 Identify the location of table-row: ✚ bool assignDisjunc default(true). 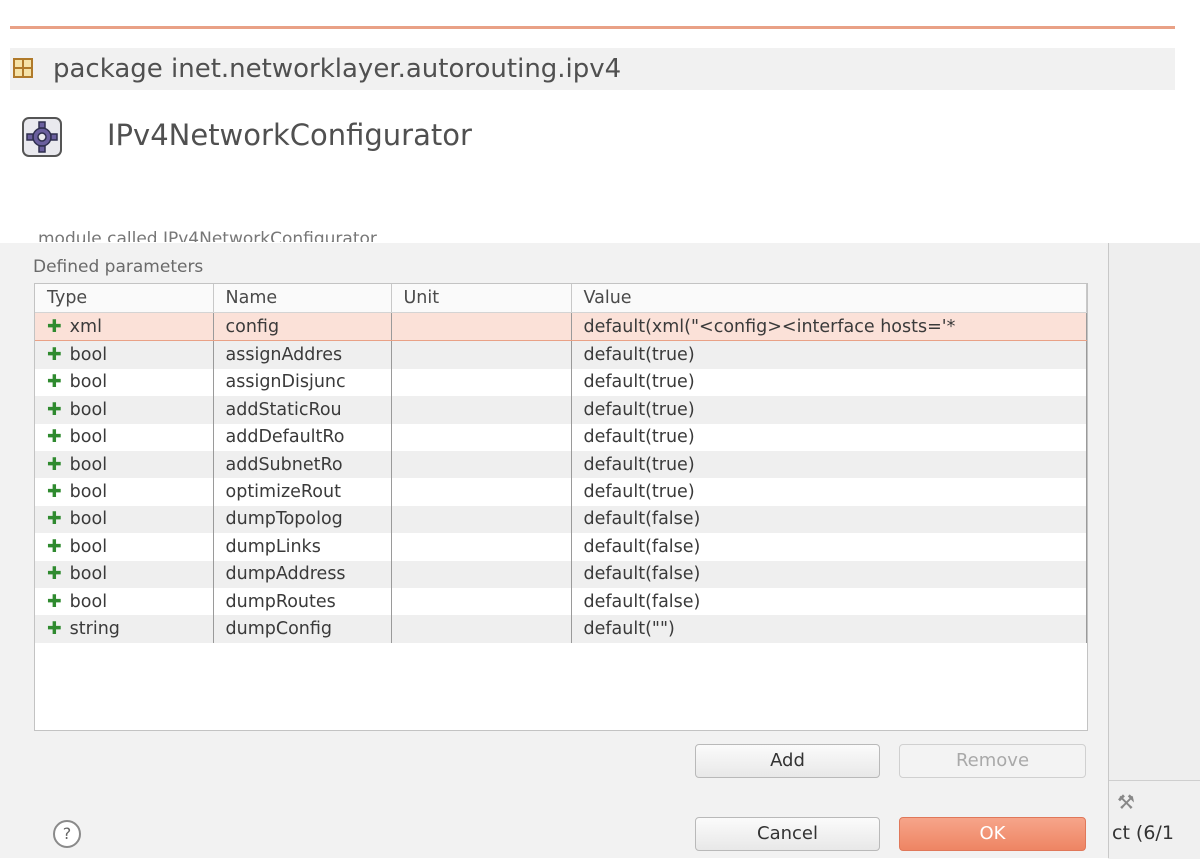
(561, 382).